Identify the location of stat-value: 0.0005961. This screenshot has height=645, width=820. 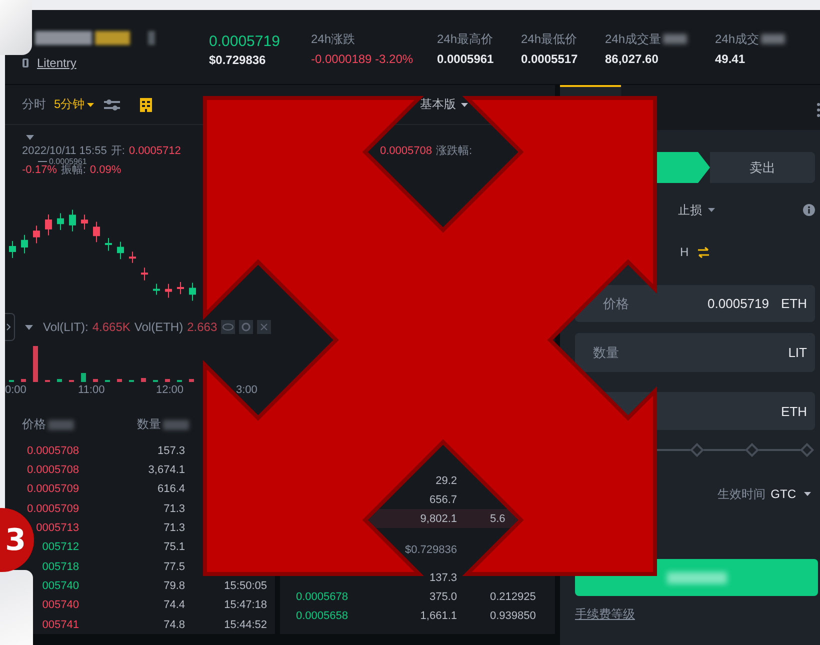
(466, 59).